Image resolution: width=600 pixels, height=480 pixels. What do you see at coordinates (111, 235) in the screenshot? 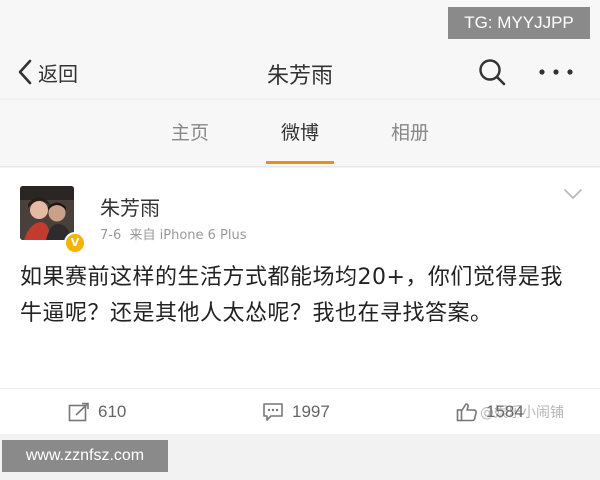
I see `post-date: 7-6` at bounding box center [111, 235].